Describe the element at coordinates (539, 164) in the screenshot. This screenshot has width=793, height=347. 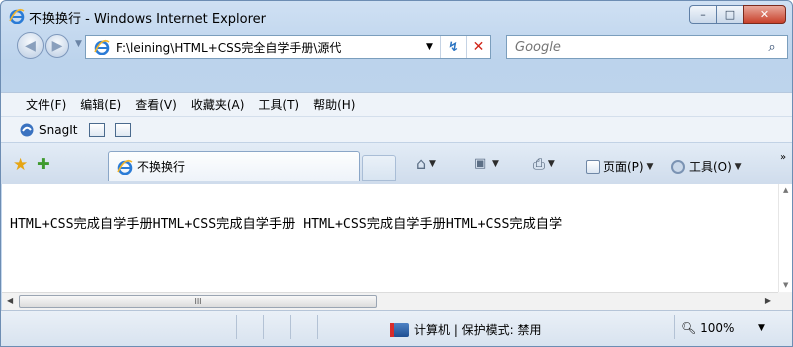
I see `printer-icon: ⎙` at that location.